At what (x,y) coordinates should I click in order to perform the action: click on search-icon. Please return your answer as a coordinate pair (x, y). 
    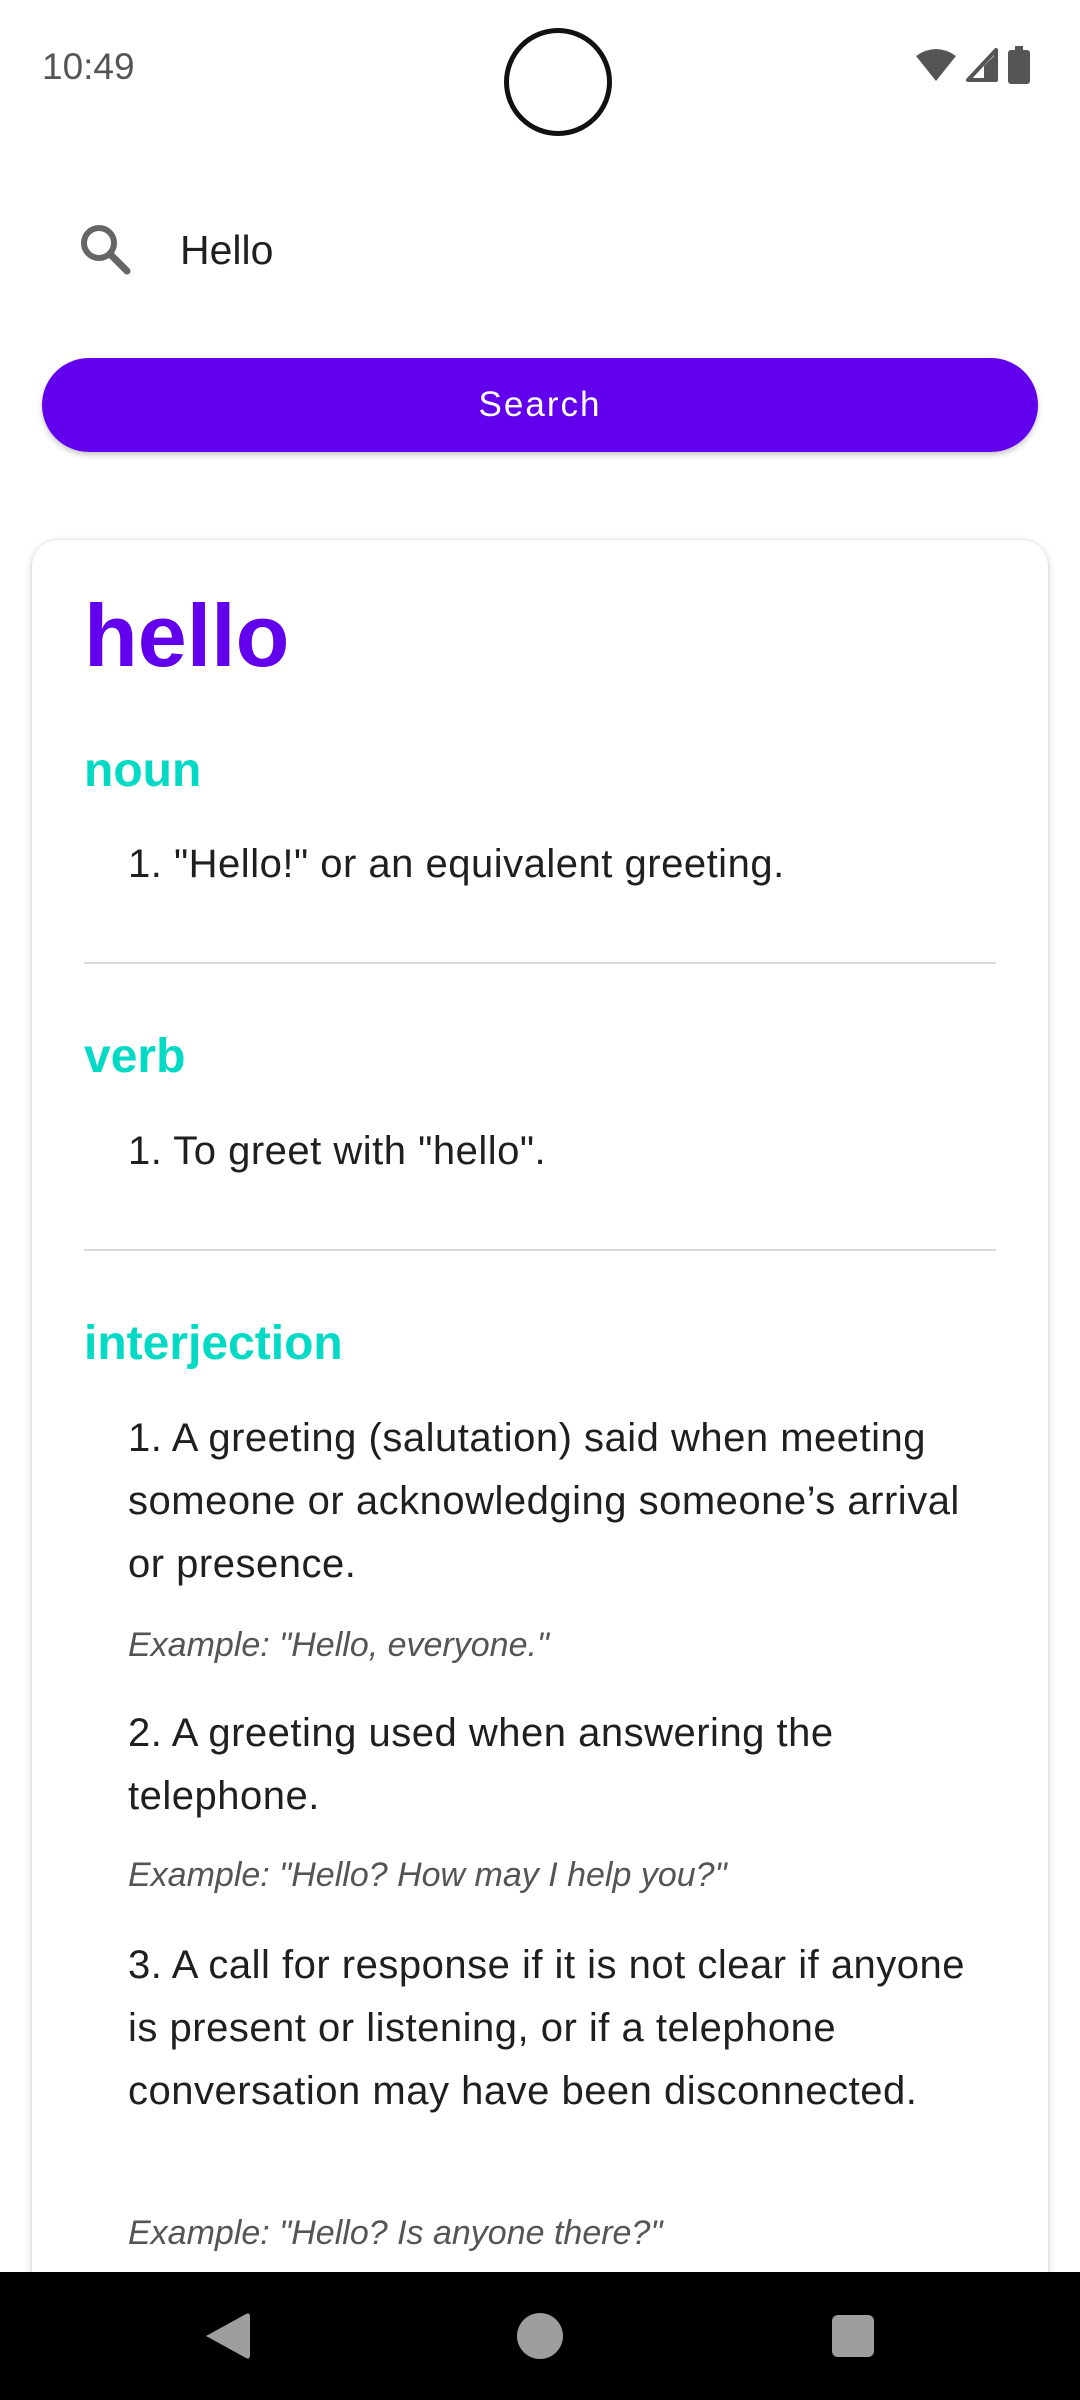
    Looking at the image, I should click on (105, 251).